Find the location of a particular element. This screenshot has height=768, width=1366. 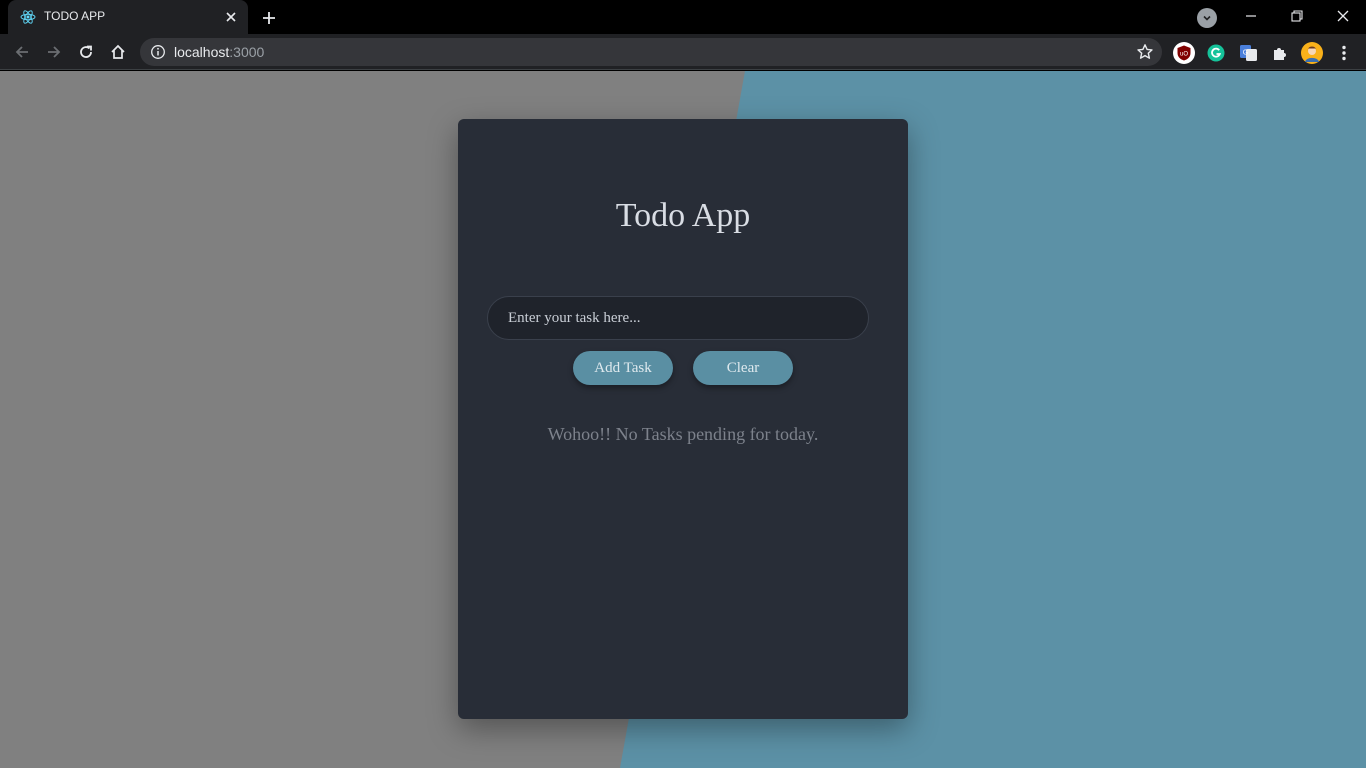

forward-icon is located at coordinates (54, 52).